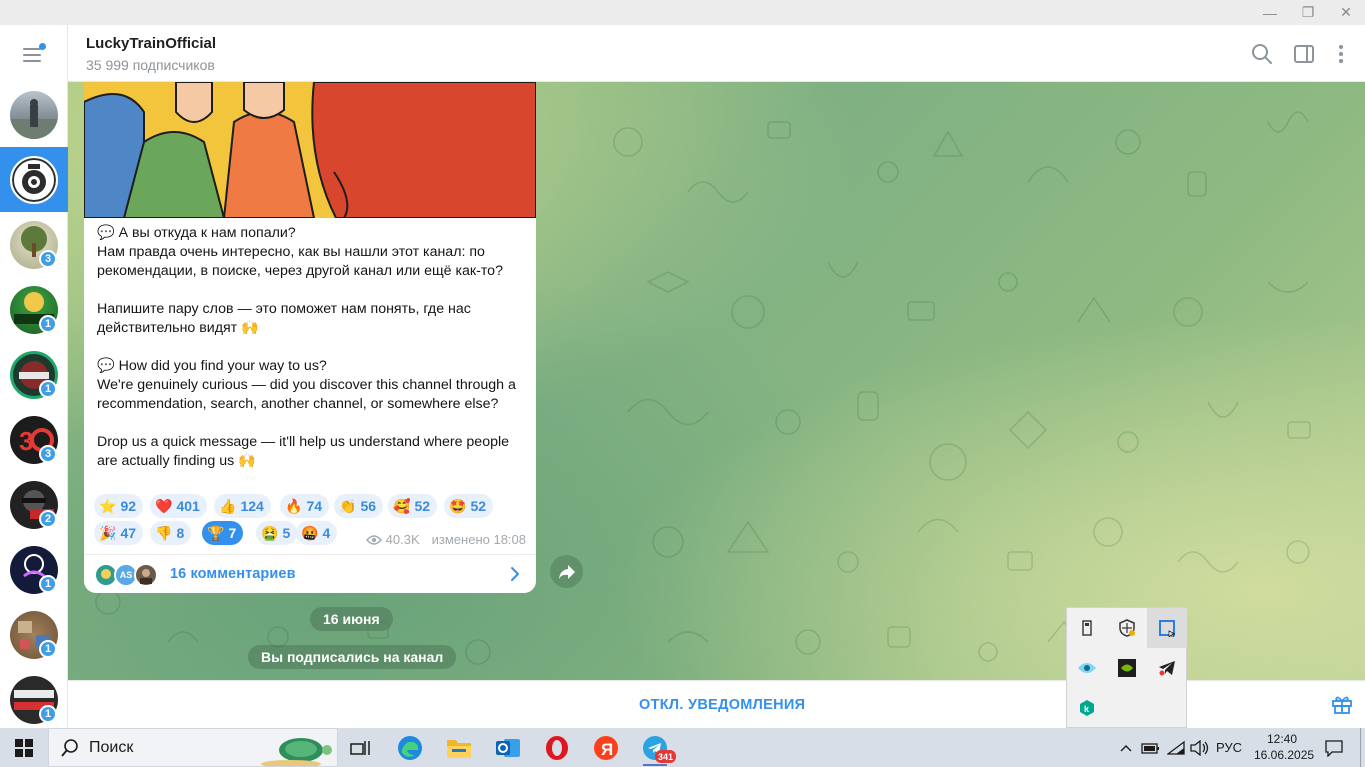  Describe the element at coordinates (402, 539) in the screenshot. I see `view-count: 40.3K` at that location.